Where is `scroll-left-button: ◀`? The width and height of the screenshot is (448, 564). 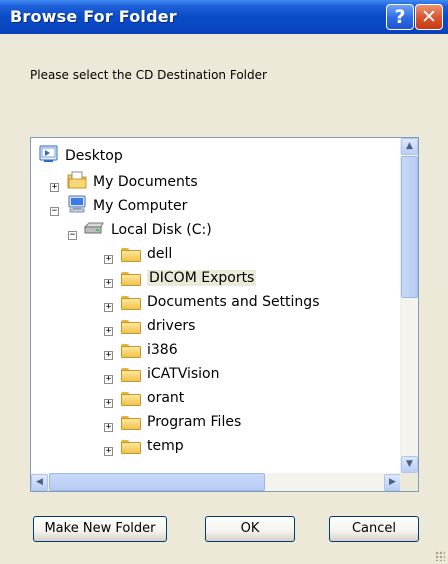
scroll-left-button: ◀ is located at coordinates (39, 482).